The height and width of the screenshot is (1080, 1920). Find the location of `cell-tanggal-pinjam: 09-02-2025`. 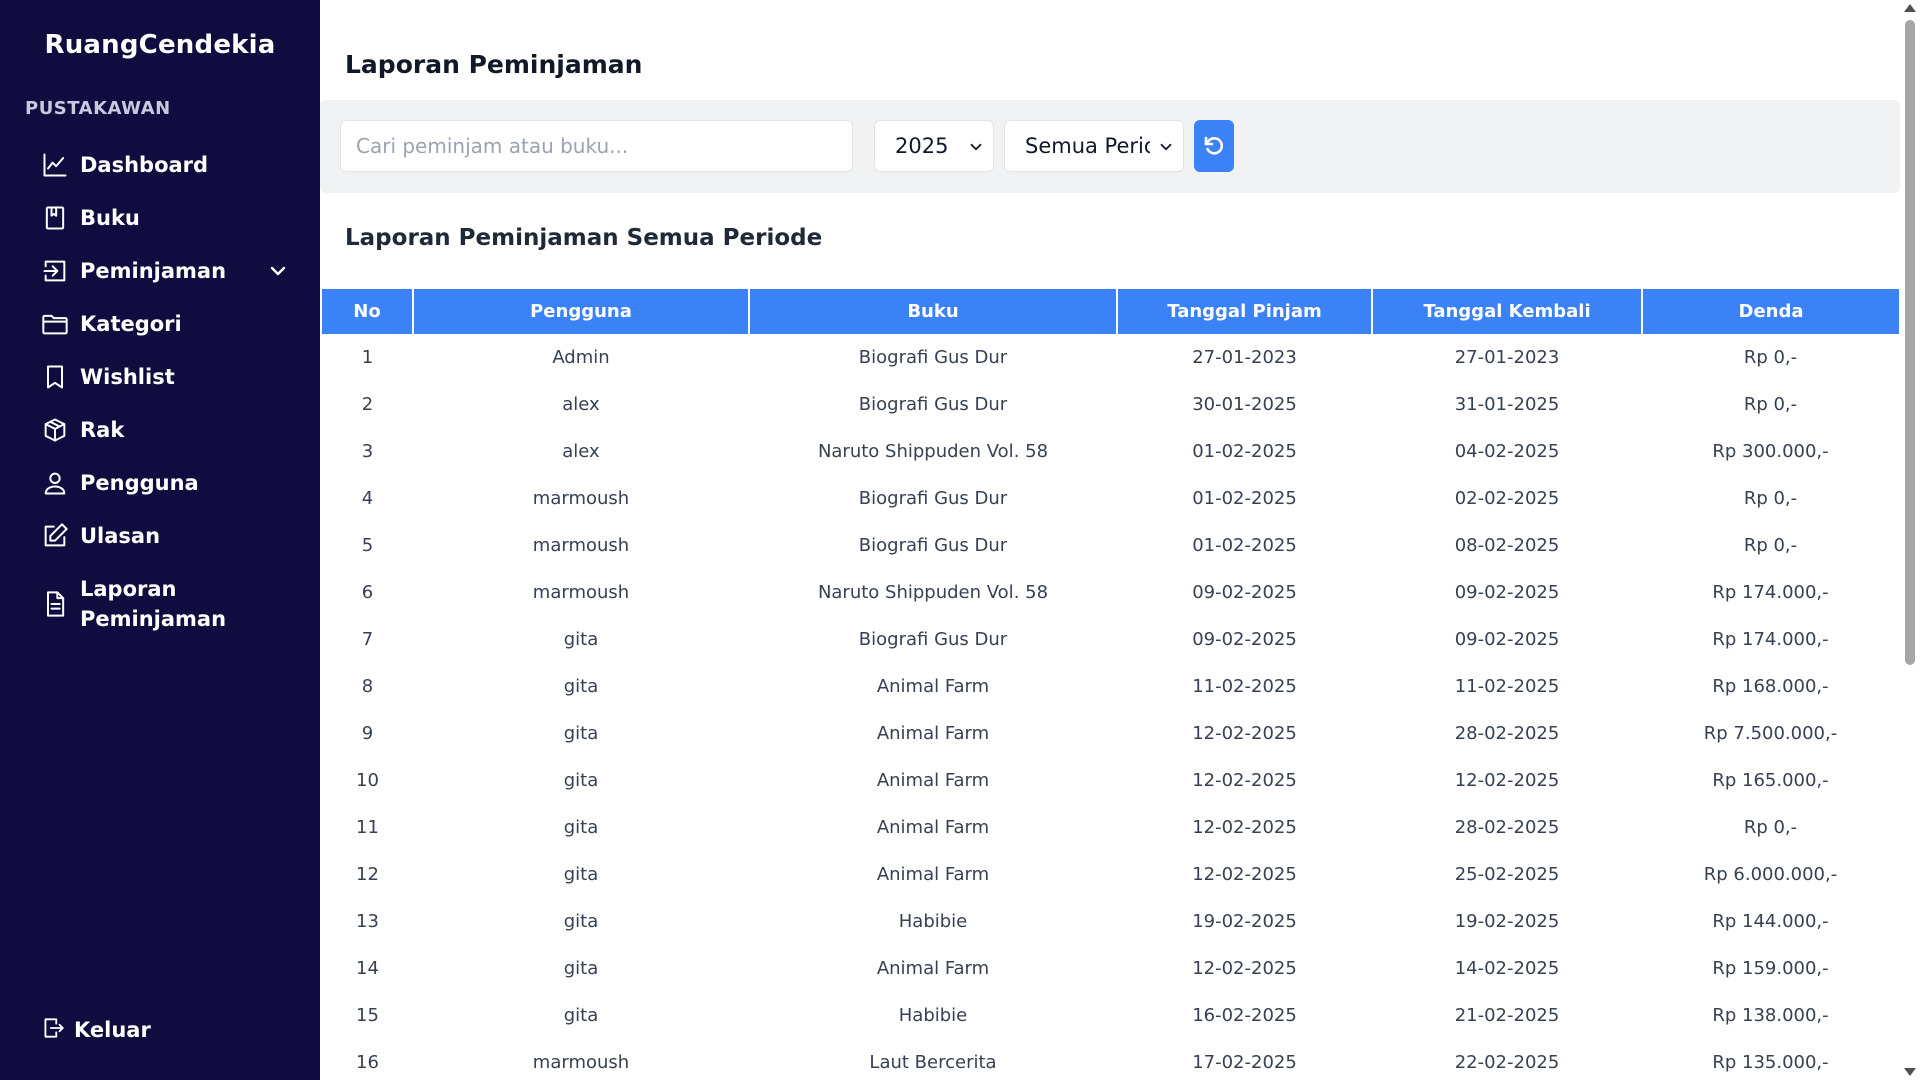

cell-tanggal-pinjam: 09-02-2025 is located at coordinates (1244, 639).